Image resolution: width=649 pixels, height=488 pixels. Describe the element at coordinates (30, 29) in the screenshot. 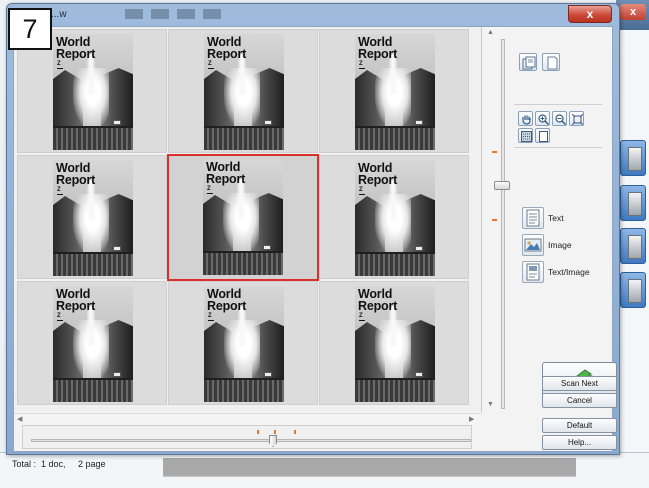

I see `step-number-badge: 7` at that location.